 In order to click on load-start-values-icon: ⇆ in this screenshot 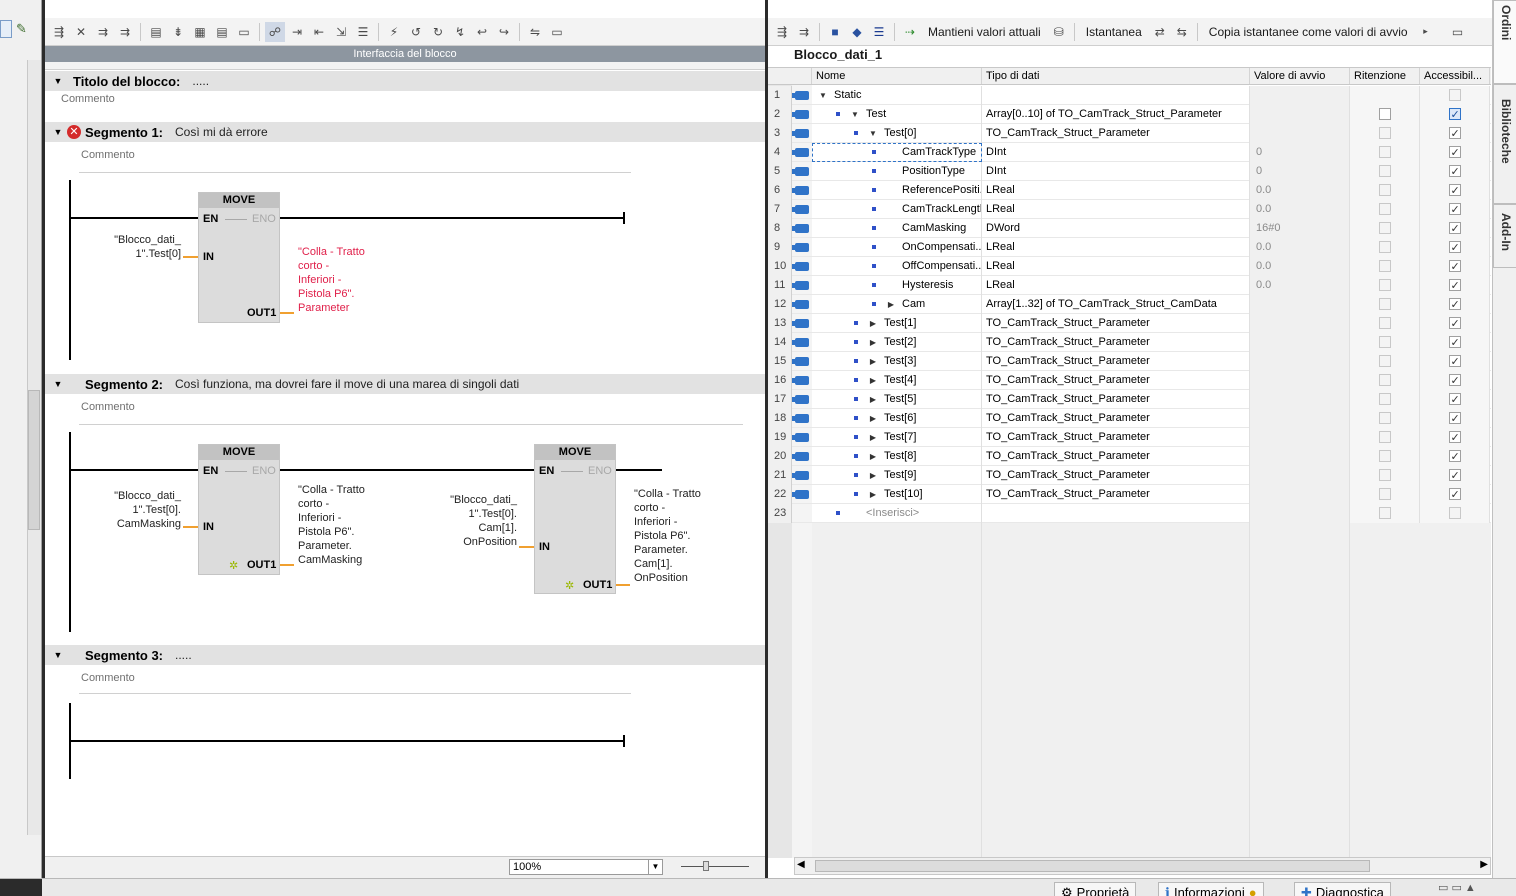, I will do `click(1182, 32)`.